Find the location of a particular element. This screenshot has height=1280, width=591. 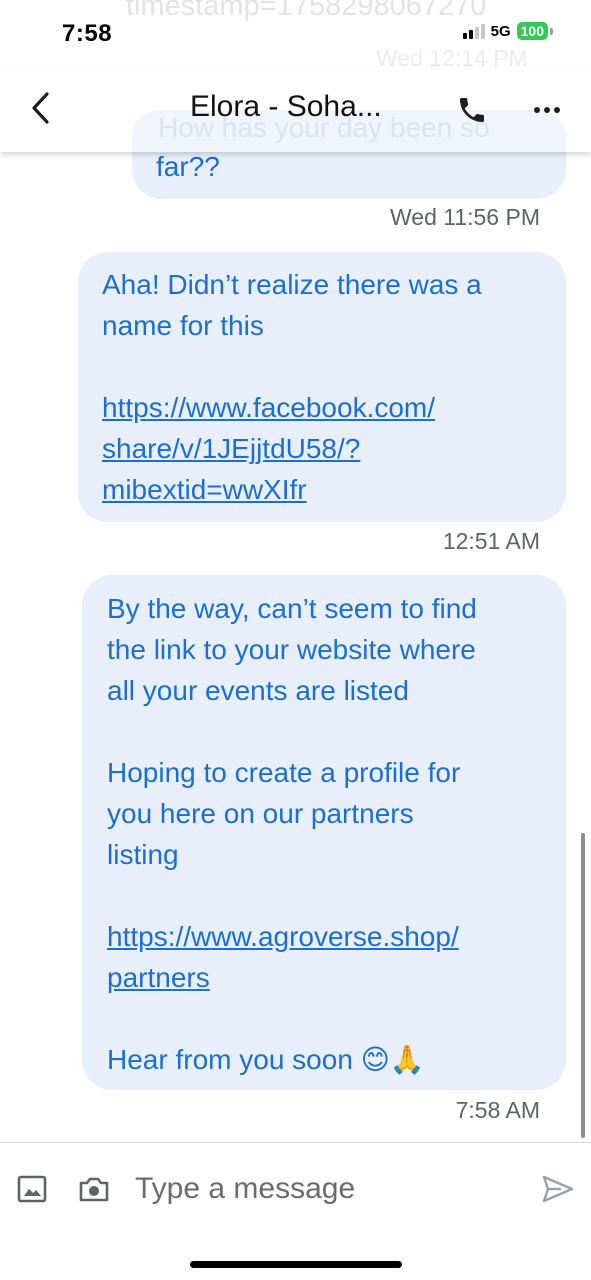

message-text: By the way, can’t seem to find is located at coordinates (292, 608).